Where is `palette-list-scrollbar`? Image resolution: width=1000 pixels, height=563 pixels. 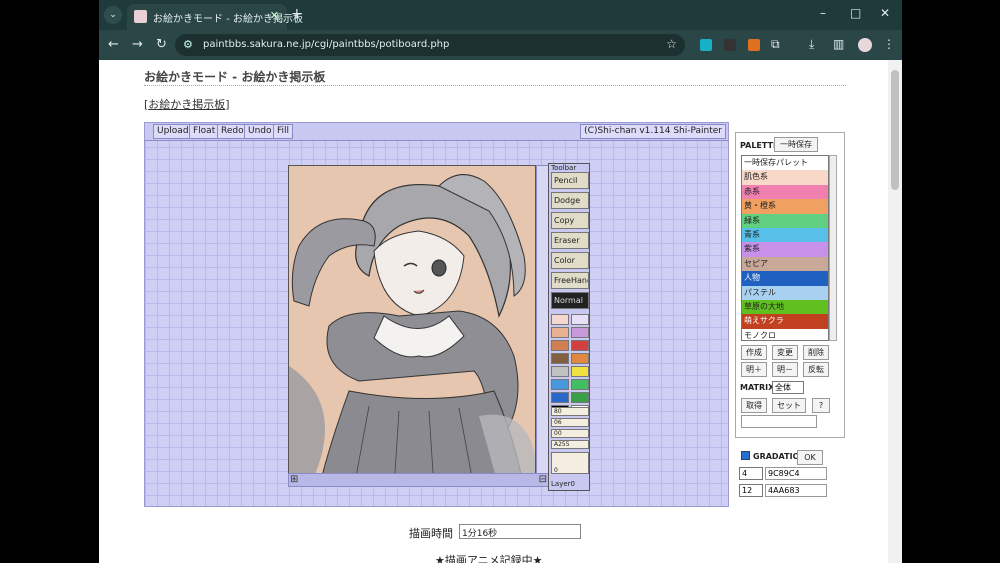 palette-list-scrollbar is located at coordinates (833, 248).